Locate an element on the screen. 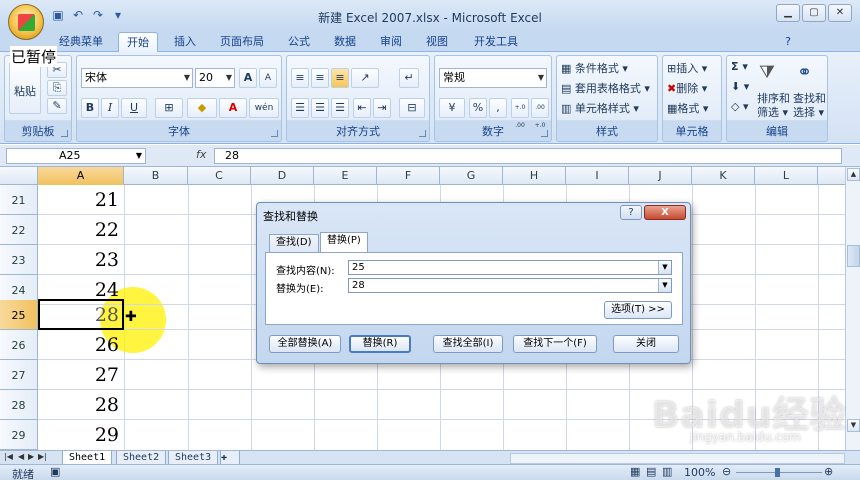 The image size is (860, 482). font-color-button: A is located at coordinates (233, 108).